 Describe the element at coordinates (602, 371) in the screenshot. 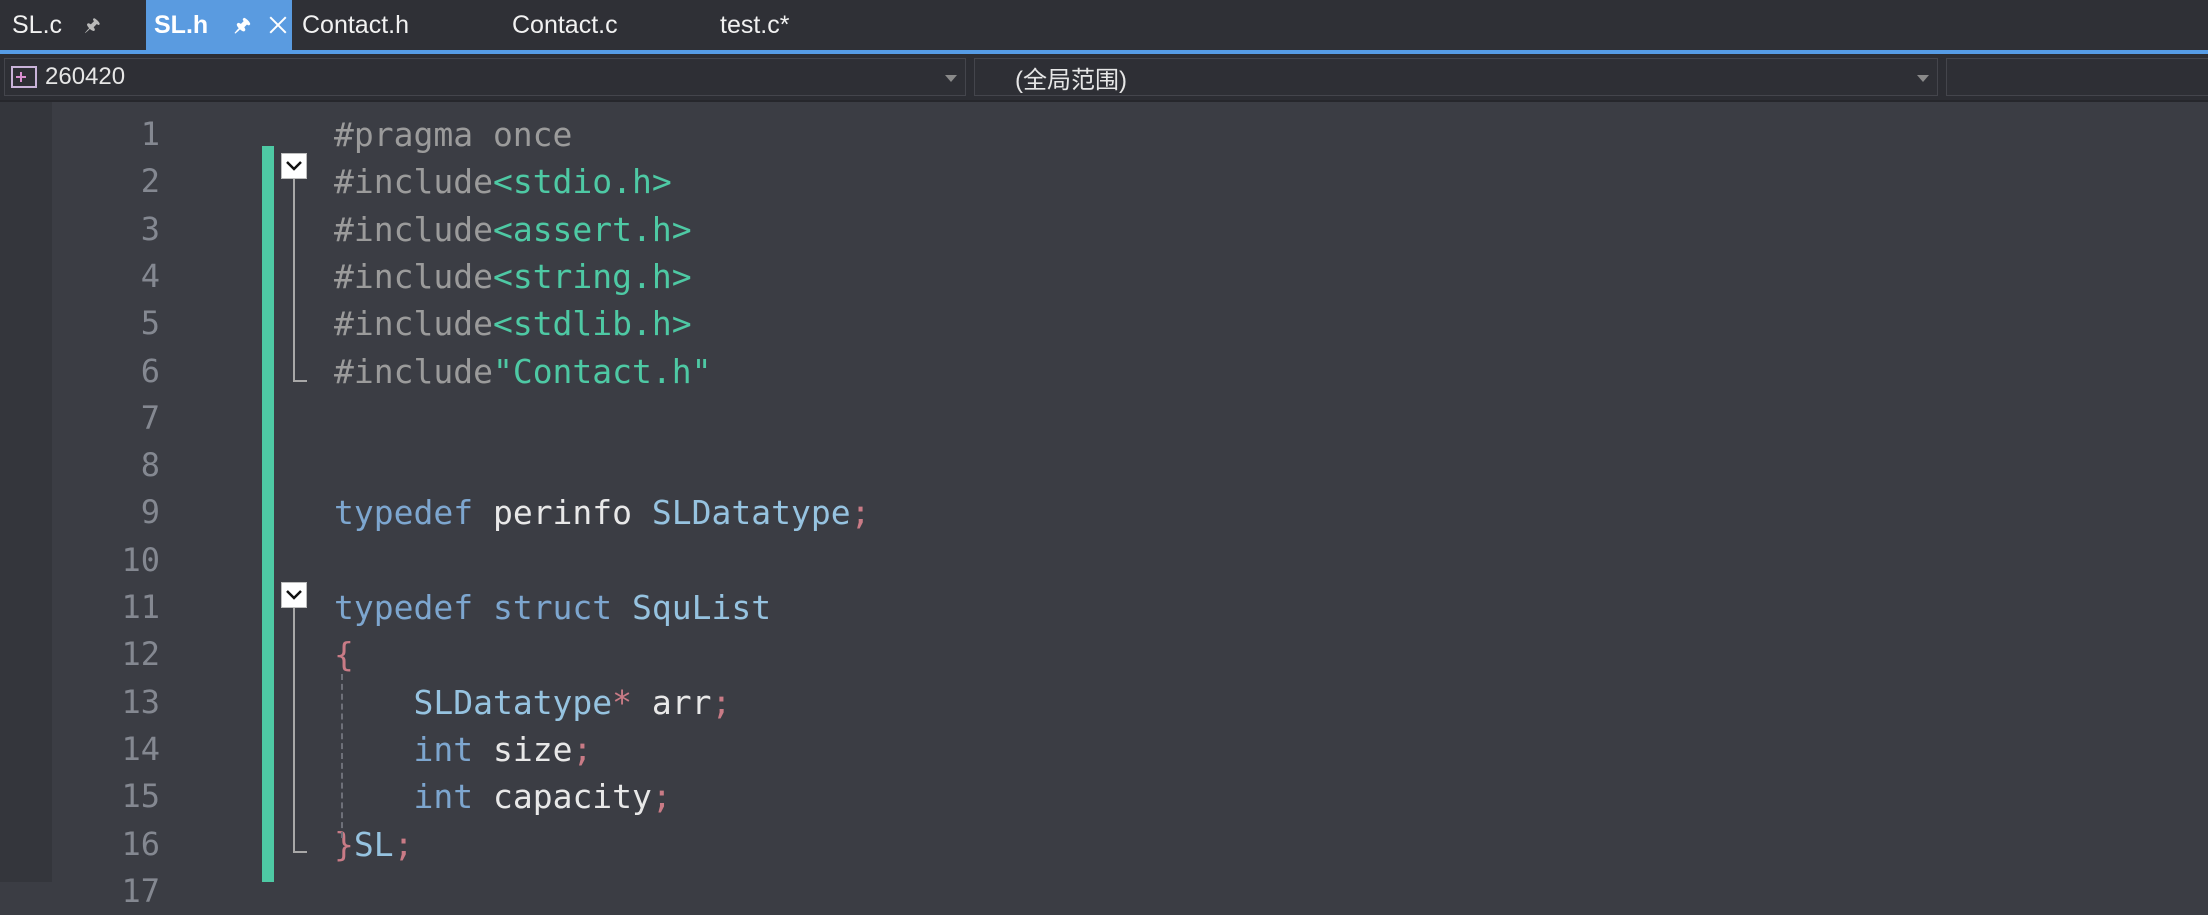

I see `code-token: "Contact.h"` at that location.